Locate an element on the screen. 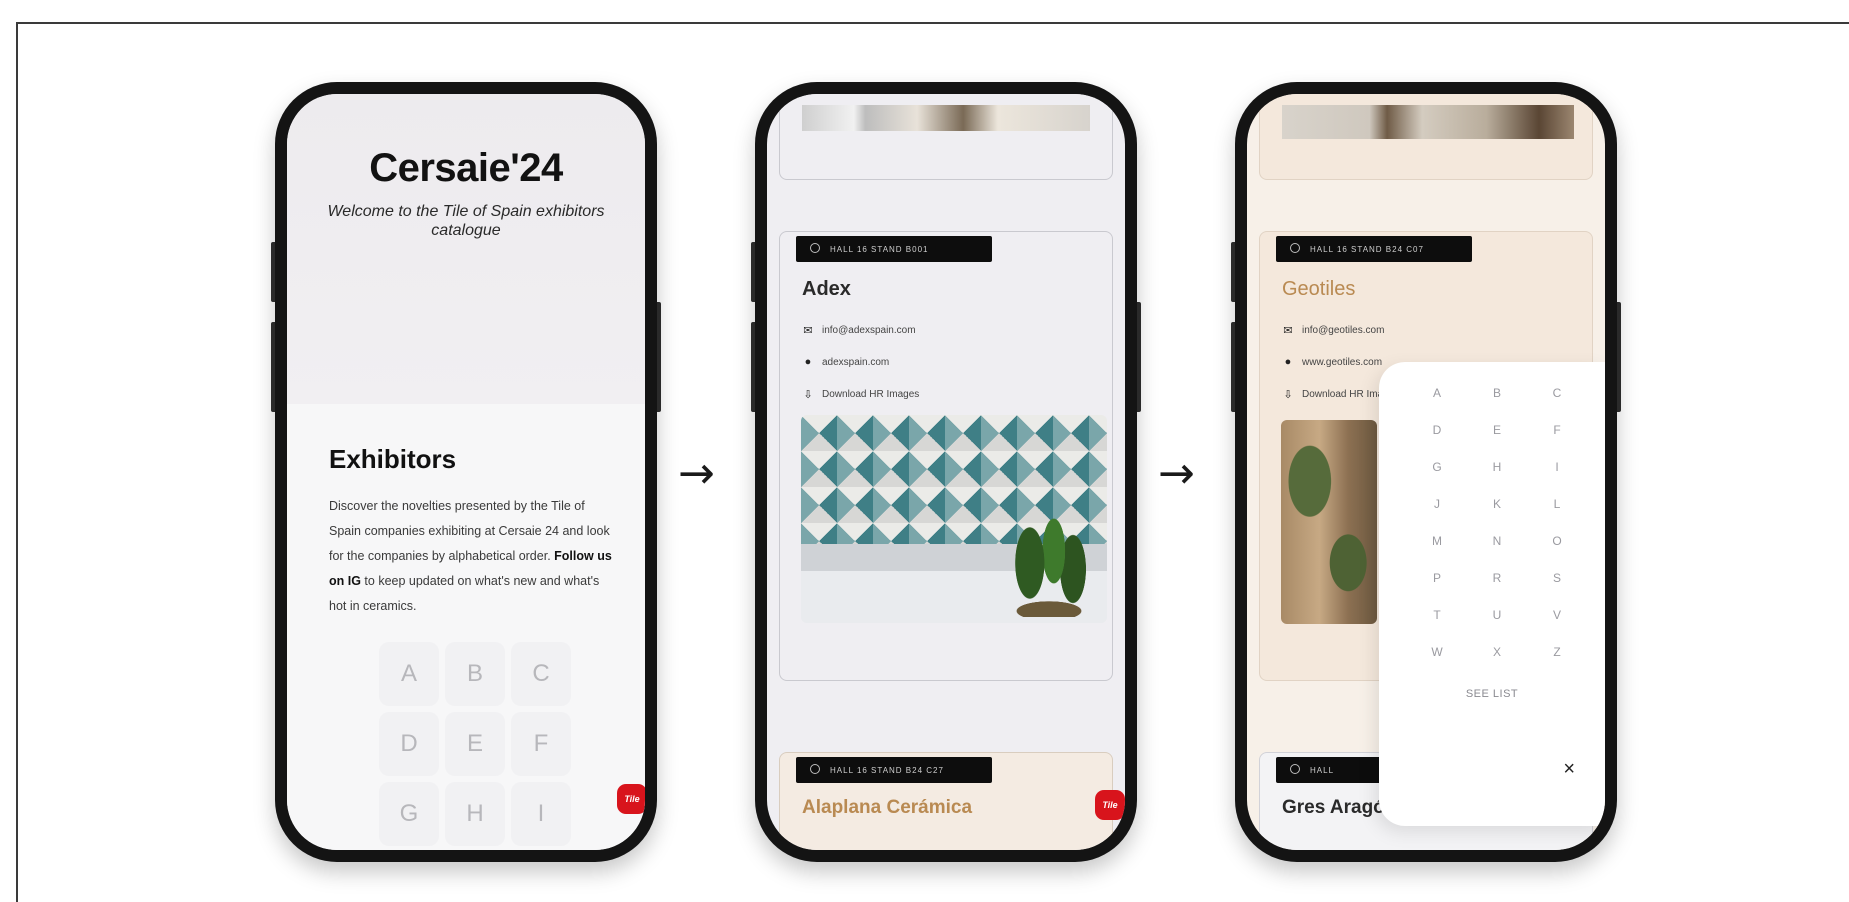  stand-badge: HALL 16 STAND B24 C07 is located at coordinates (1374, 249).